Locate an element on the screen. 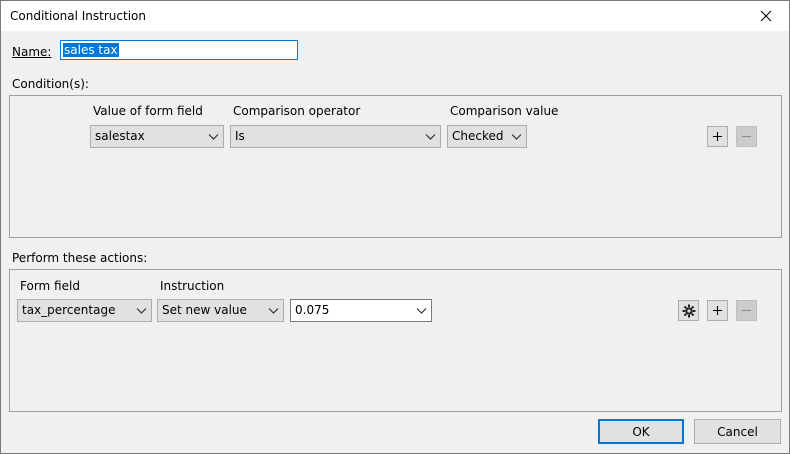 This screenshot has width=790, height=454. add-action-button is located at coordinates (717, 310).